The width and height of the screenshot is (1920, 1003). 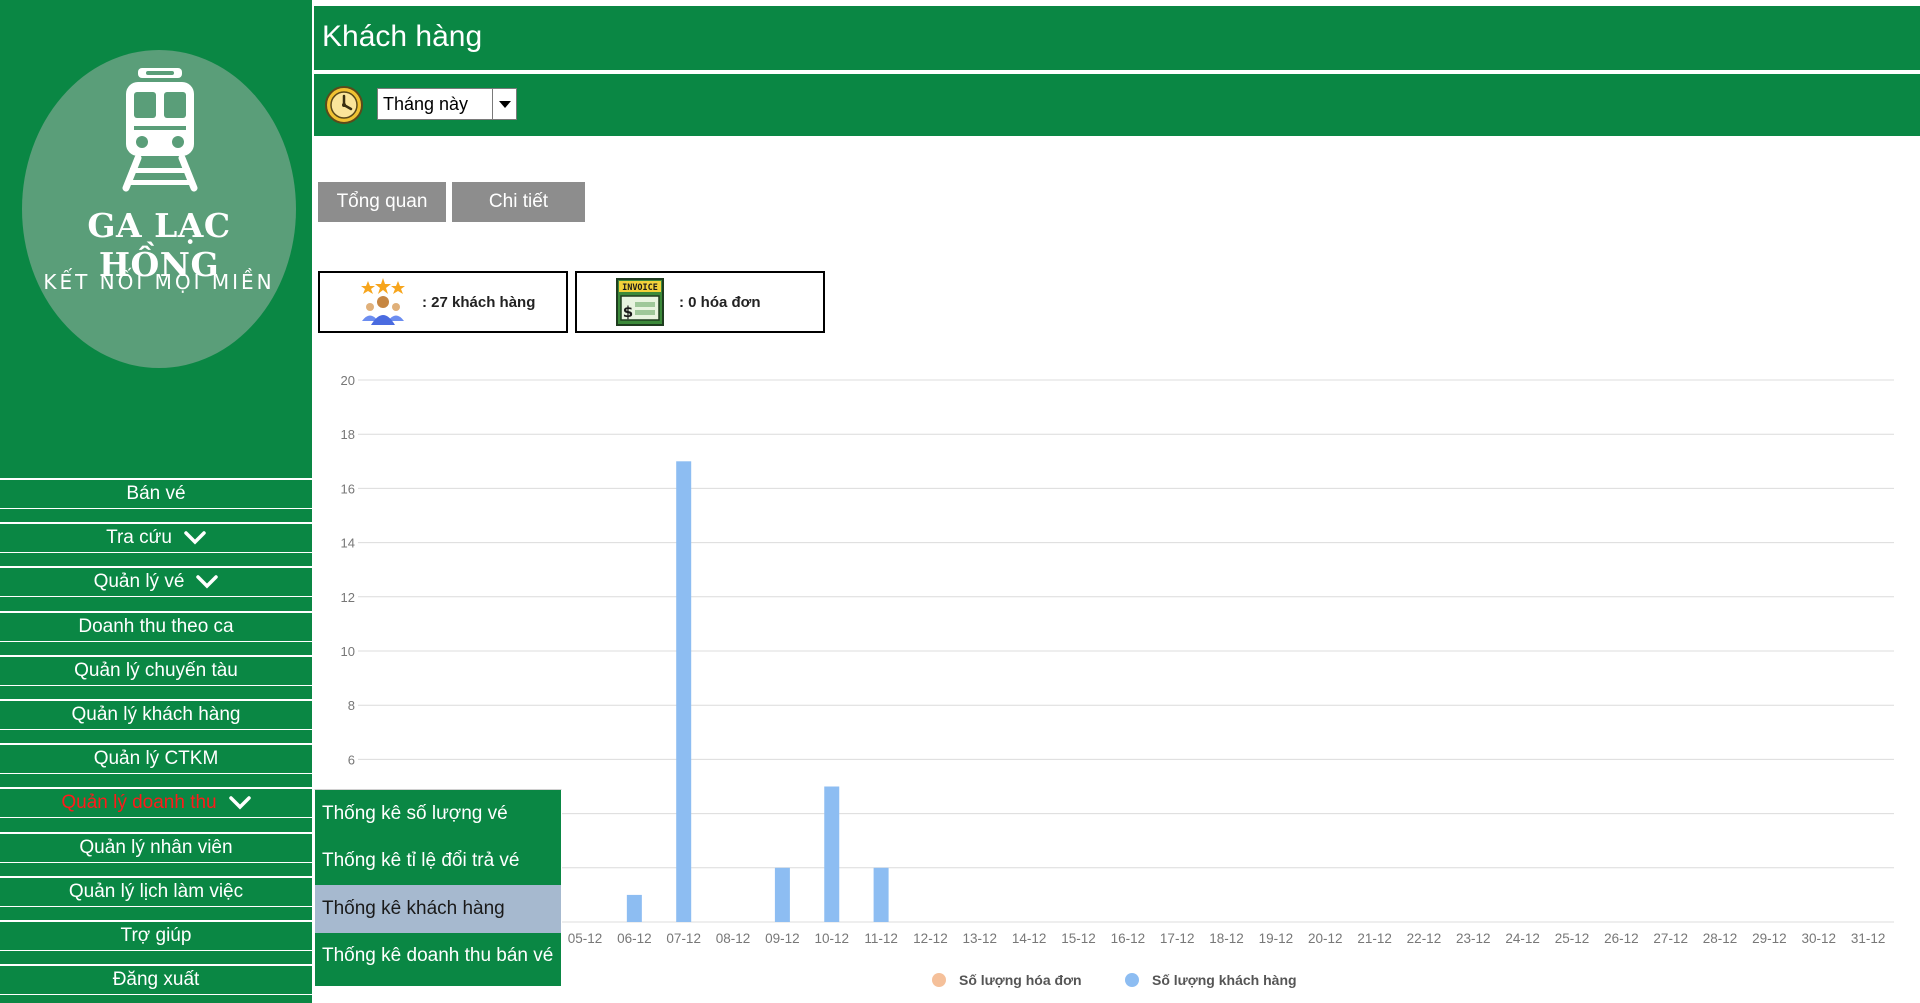 What do you see at coordinates (1325, 938) in the screenshot?
I see `x-tick-label: 20-12` at bounding box center [1325, 938].